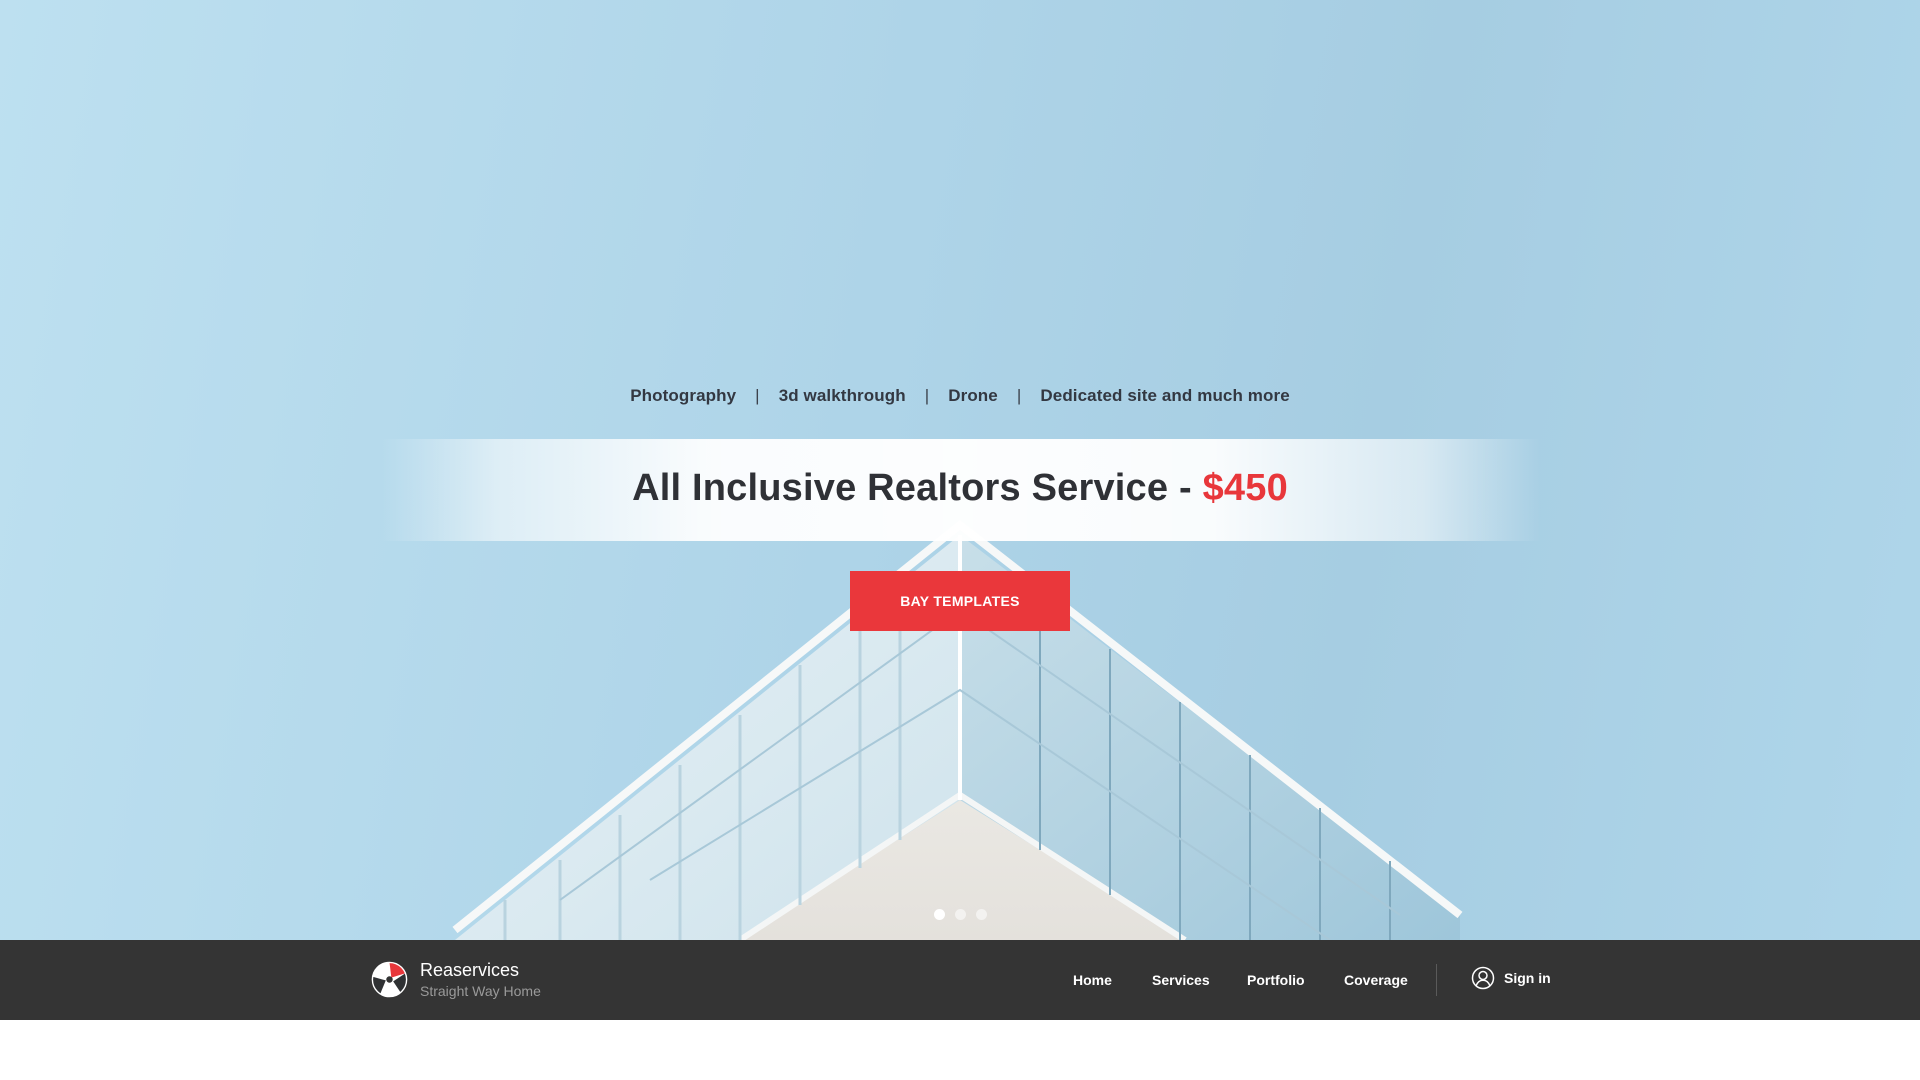 The width and height of the screenshot is (1920, 1080). I want to click on brand-name: Reaservices, so click(469, 970).